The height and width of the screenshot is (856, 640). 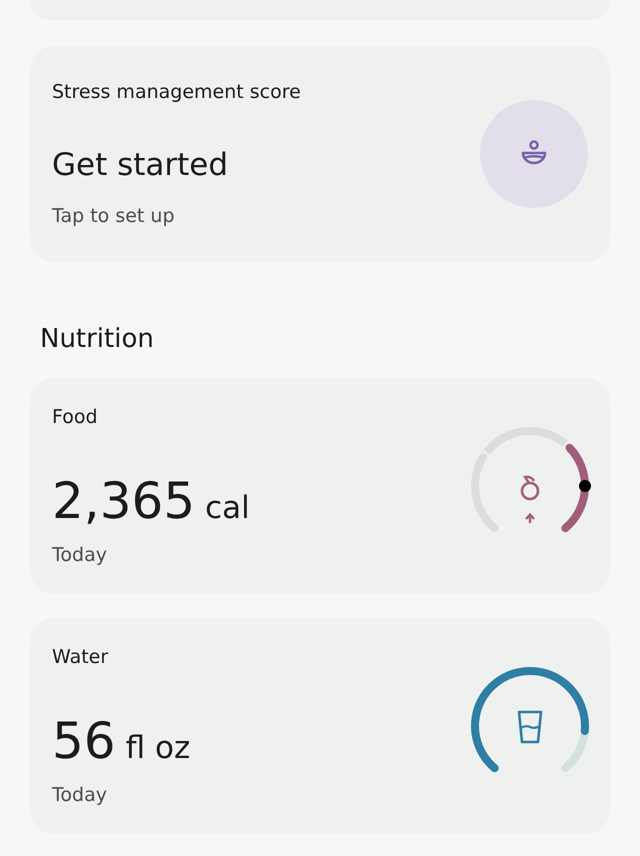 I want to click on up-arrow-icon, so click(x=530, y=518).